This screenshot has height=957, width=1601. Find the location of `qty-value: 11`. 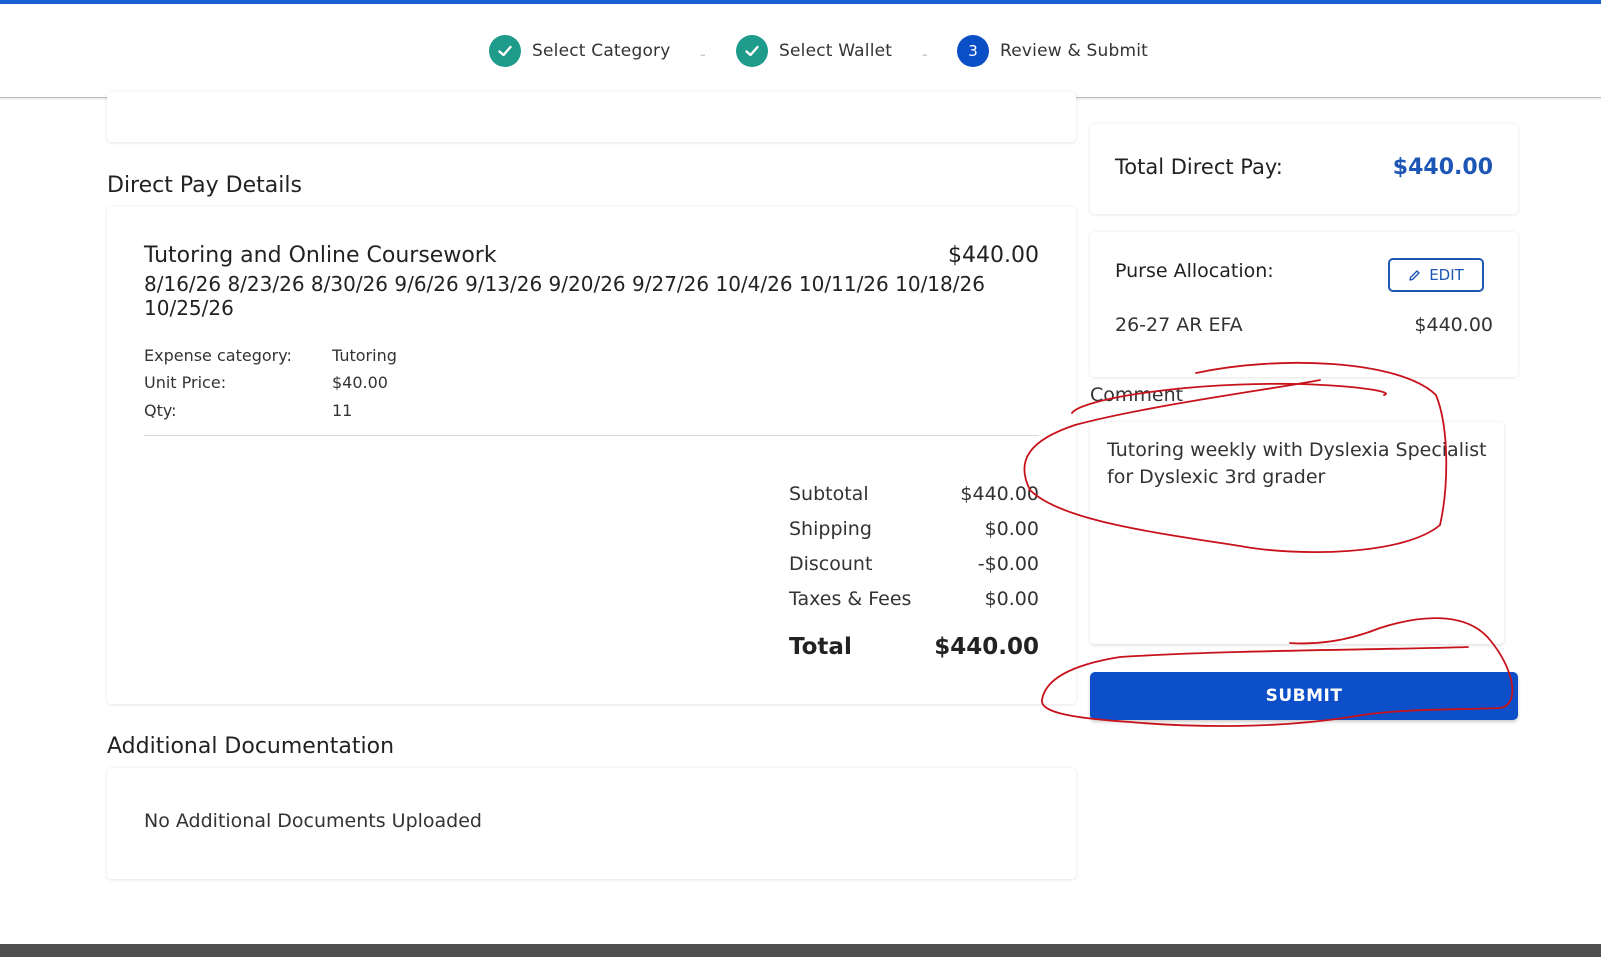

qty-value: 11 is located at coordinates (342, 410).